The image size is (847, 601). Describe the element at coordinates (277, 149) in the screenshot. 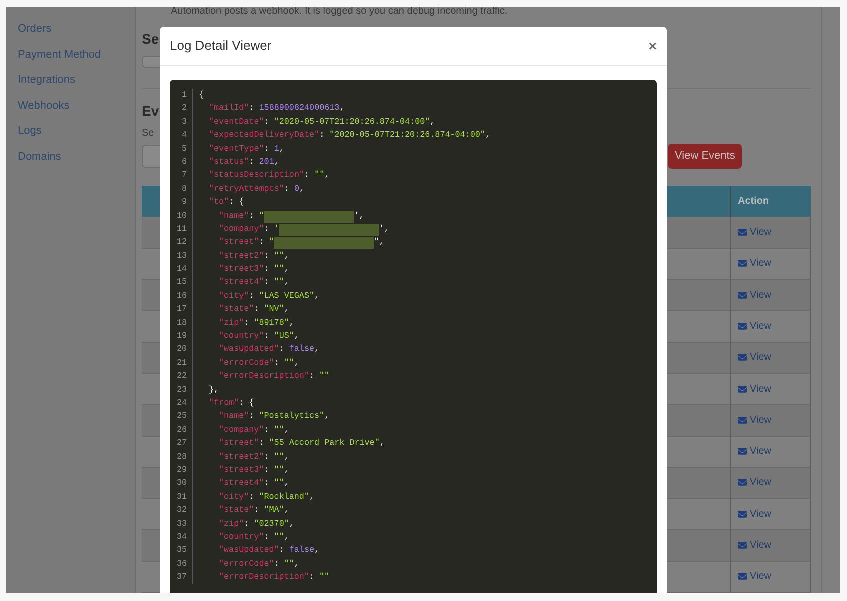

I see `json-value: 1` at that location.